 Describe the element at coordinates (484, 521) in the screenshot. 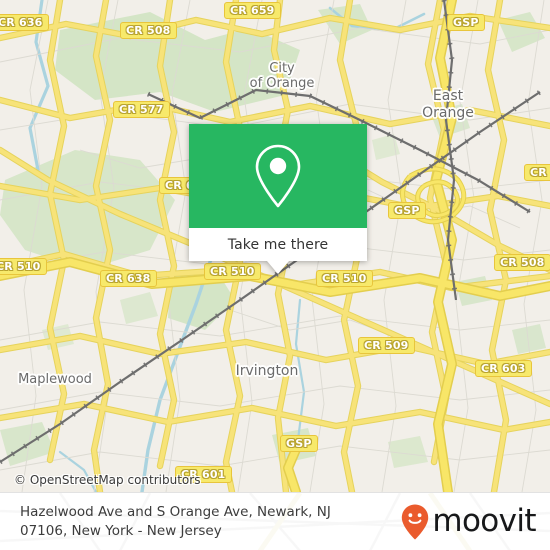

I see `moovit-wordmark: moovit` at that location.